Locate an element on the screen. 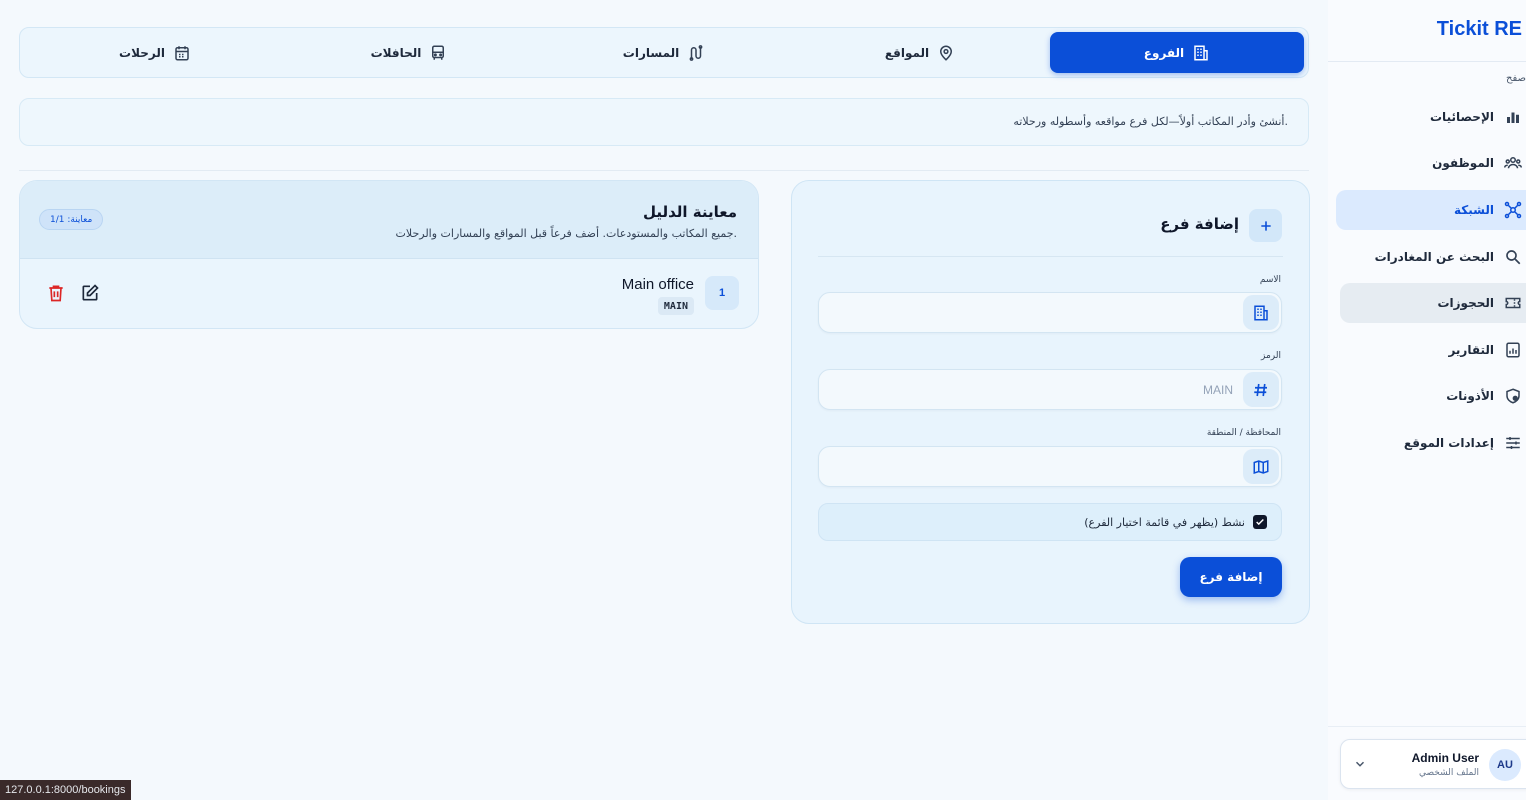  sidebar-item-label: الحجوزات is located at coordinates (1465, 303).